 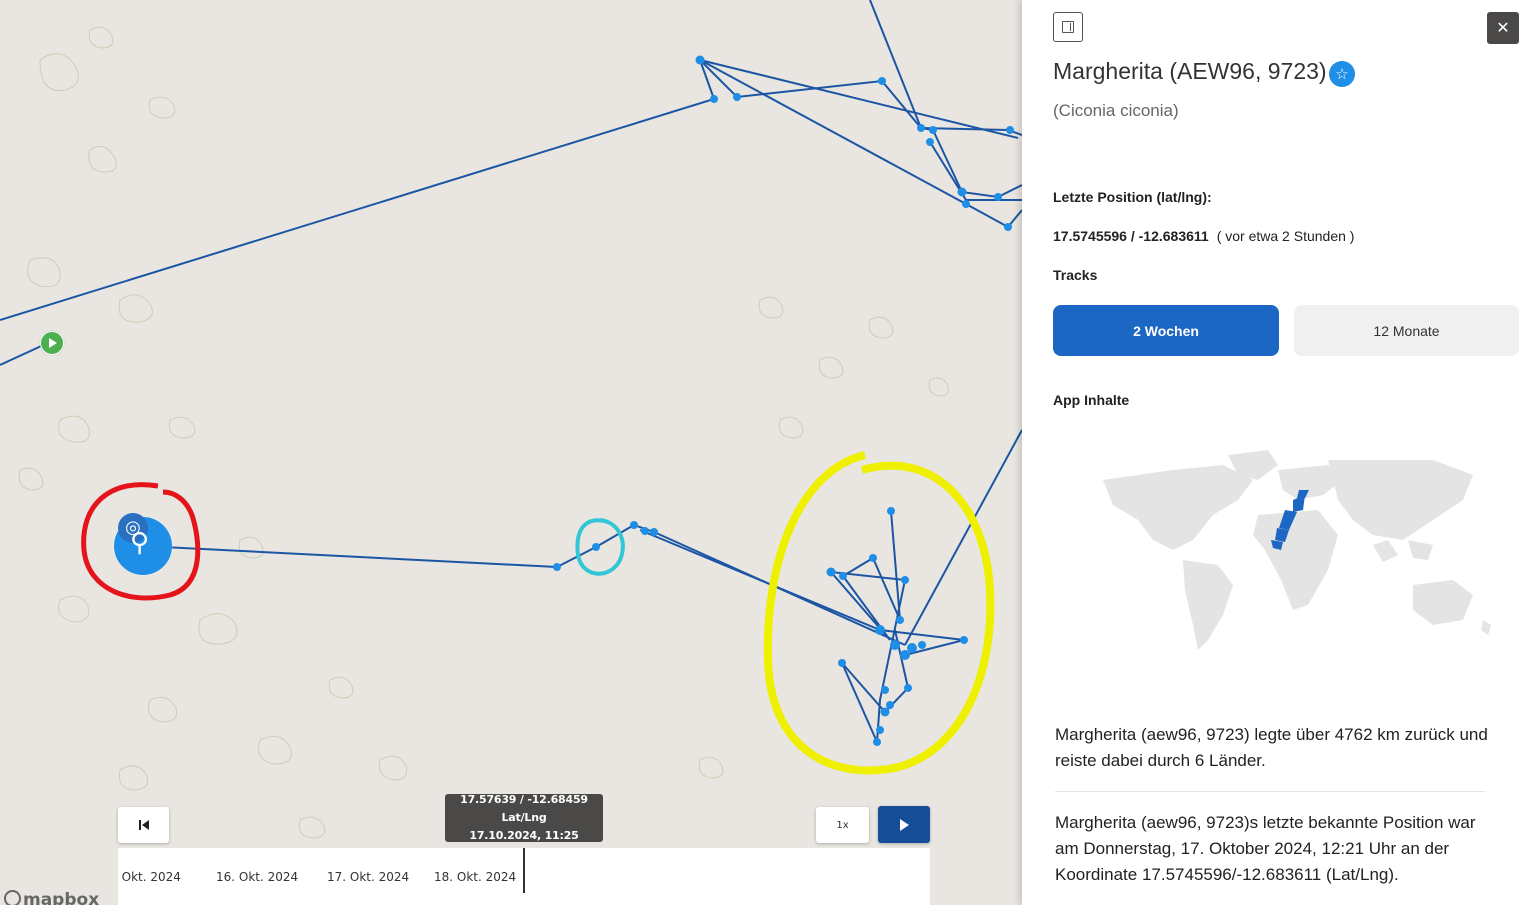 I want to click on world-map-overview, so click(x=1297, y=550).